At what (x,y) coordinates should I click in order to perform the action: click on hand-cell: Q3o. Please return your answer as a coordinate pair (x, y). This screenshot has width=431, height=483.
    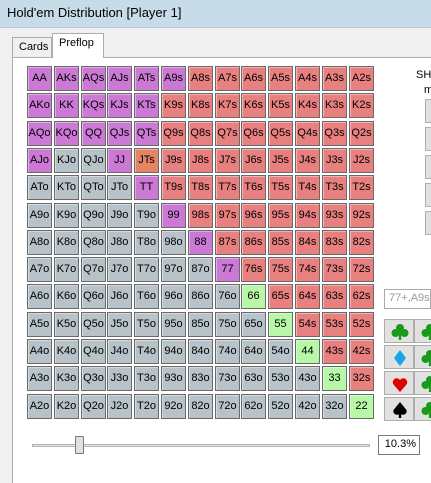
    Looking at the image, I should click on (93, 378).